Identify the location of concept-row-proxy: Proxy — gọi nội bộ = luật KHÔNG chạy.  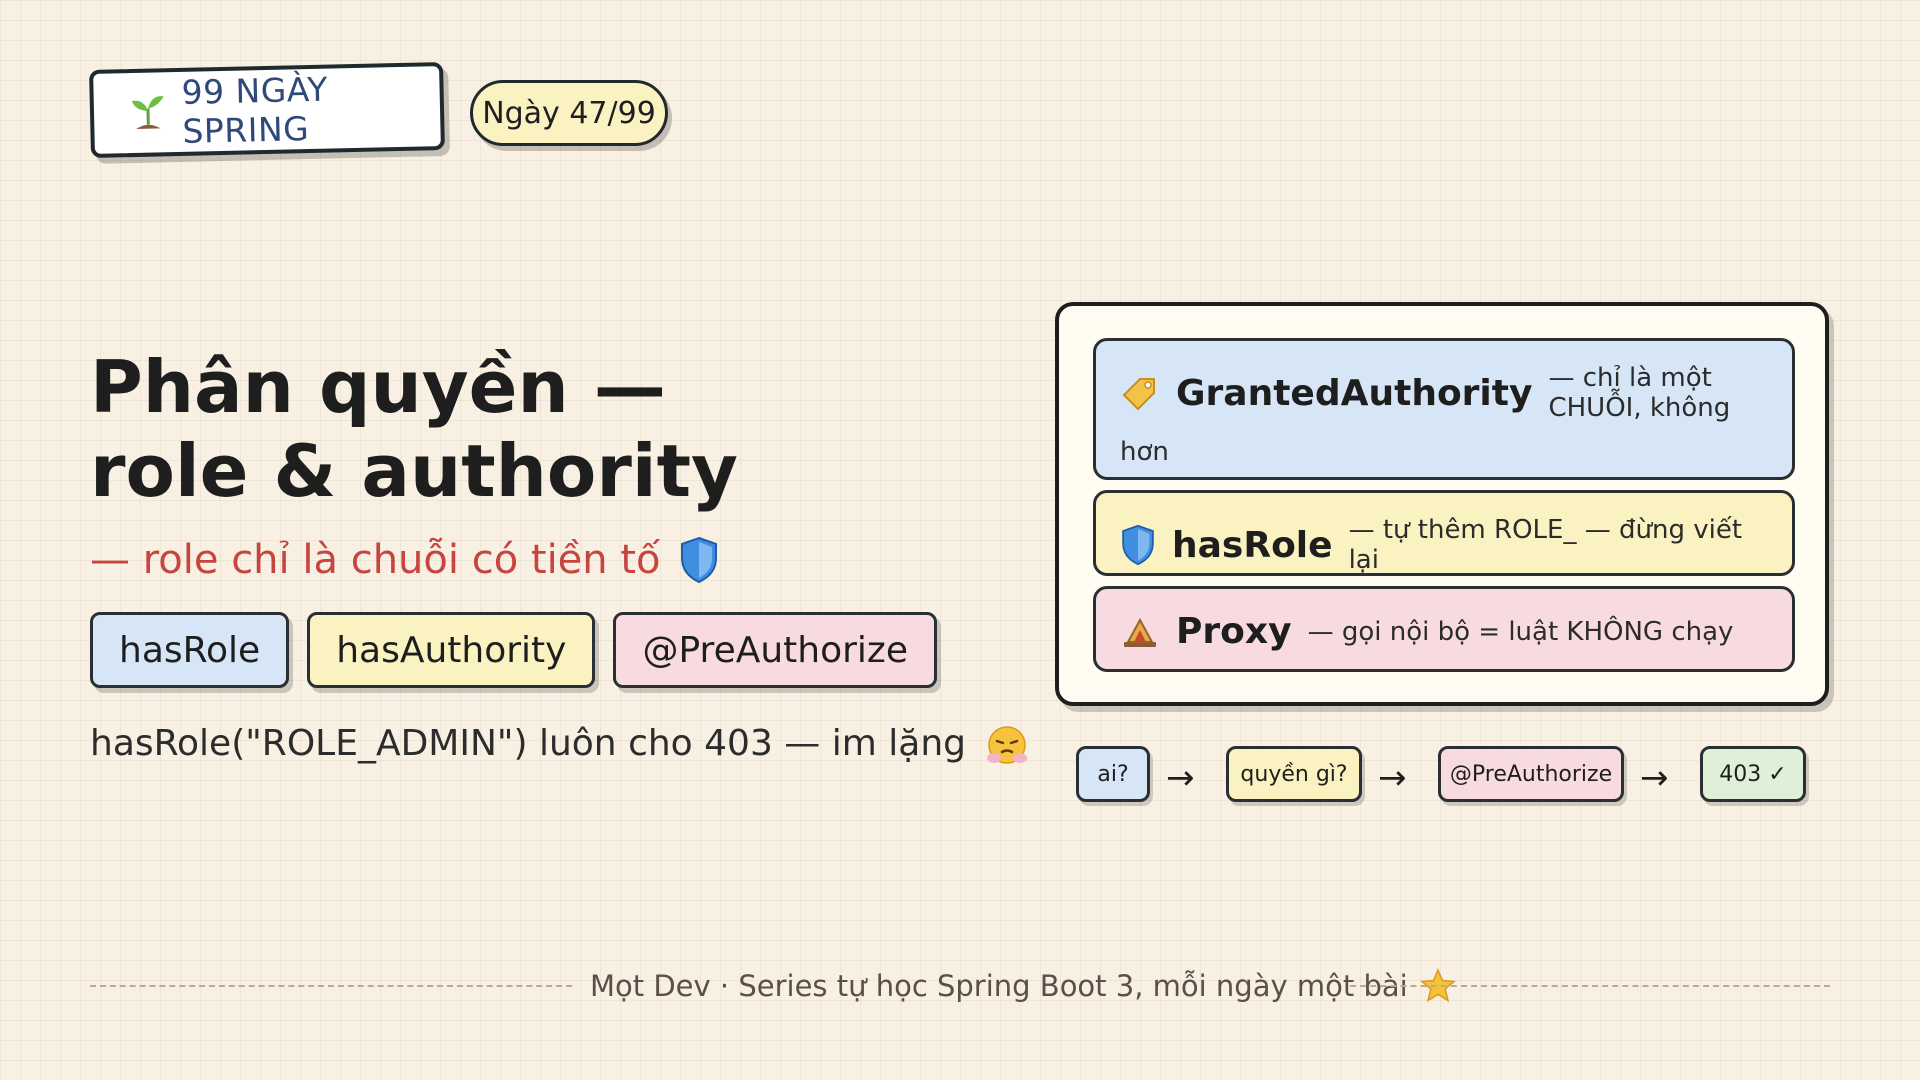
(1444, 629).